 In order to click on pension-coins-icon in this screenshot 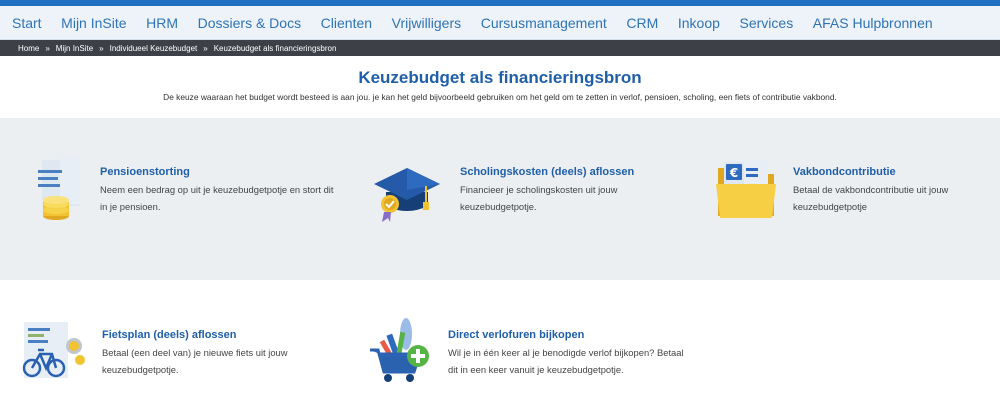, I will do `click(61, 192)`.